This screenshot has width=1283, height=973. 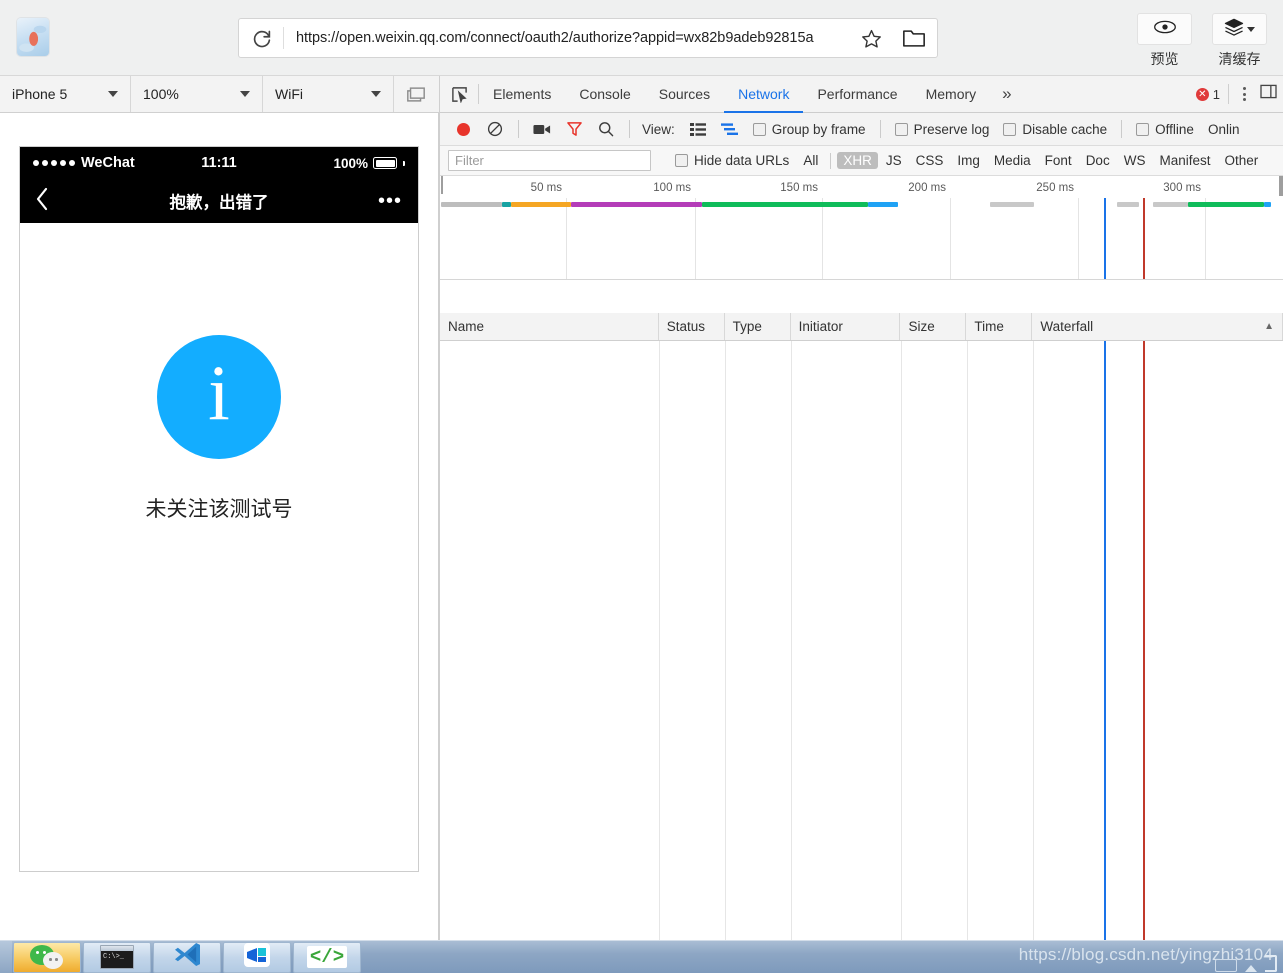 What do you see at coordinates (33, 37) in the screenshot?
I see `site-favicon-icon` at bounding box center [33, 37].